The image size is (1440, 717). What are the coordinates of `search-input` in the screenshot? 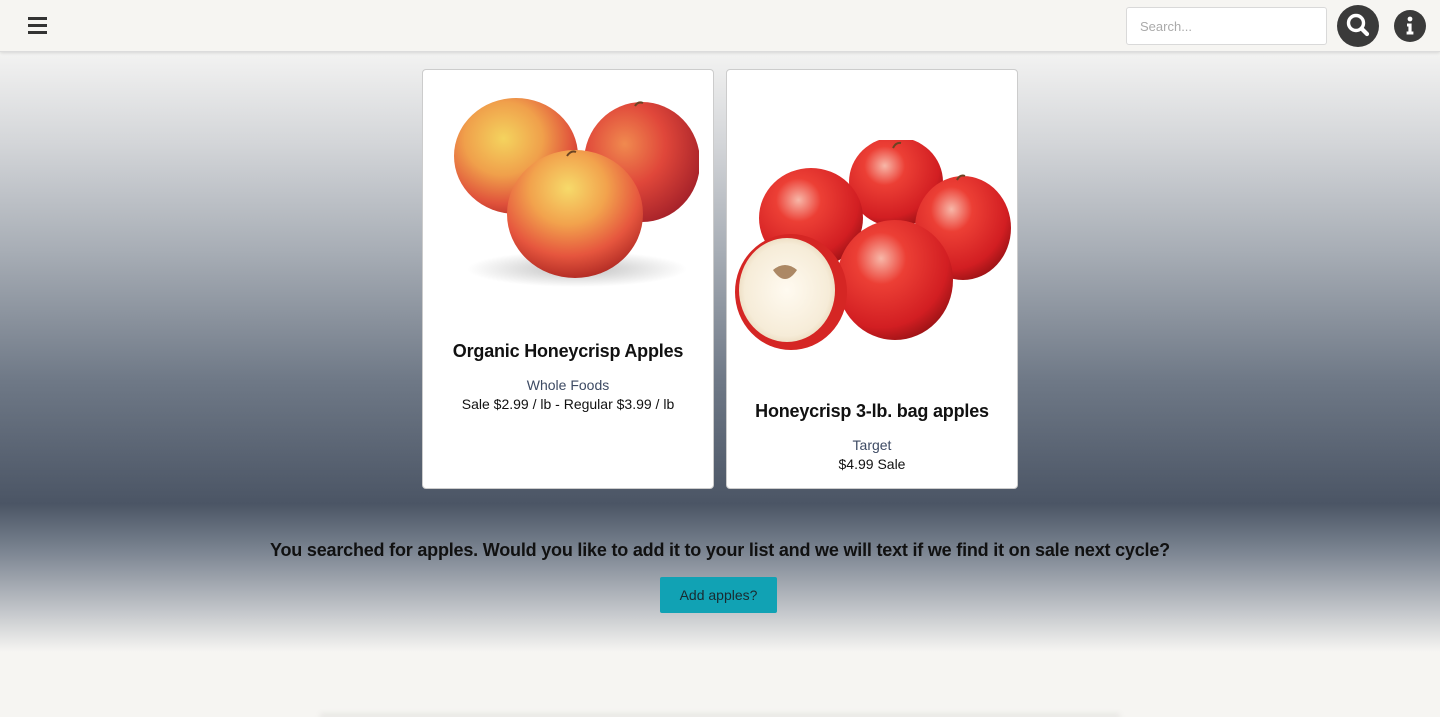 It's located at (1226, 26).